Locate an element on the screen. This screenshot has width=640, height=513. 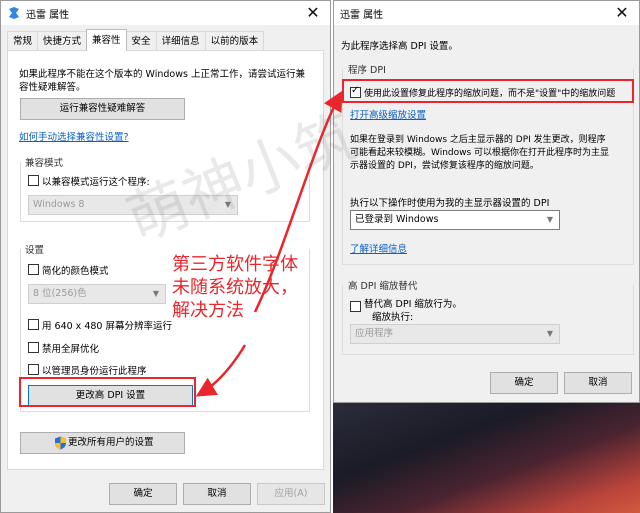
arrow-to-dpi-button is located at coordinates (221, 370).